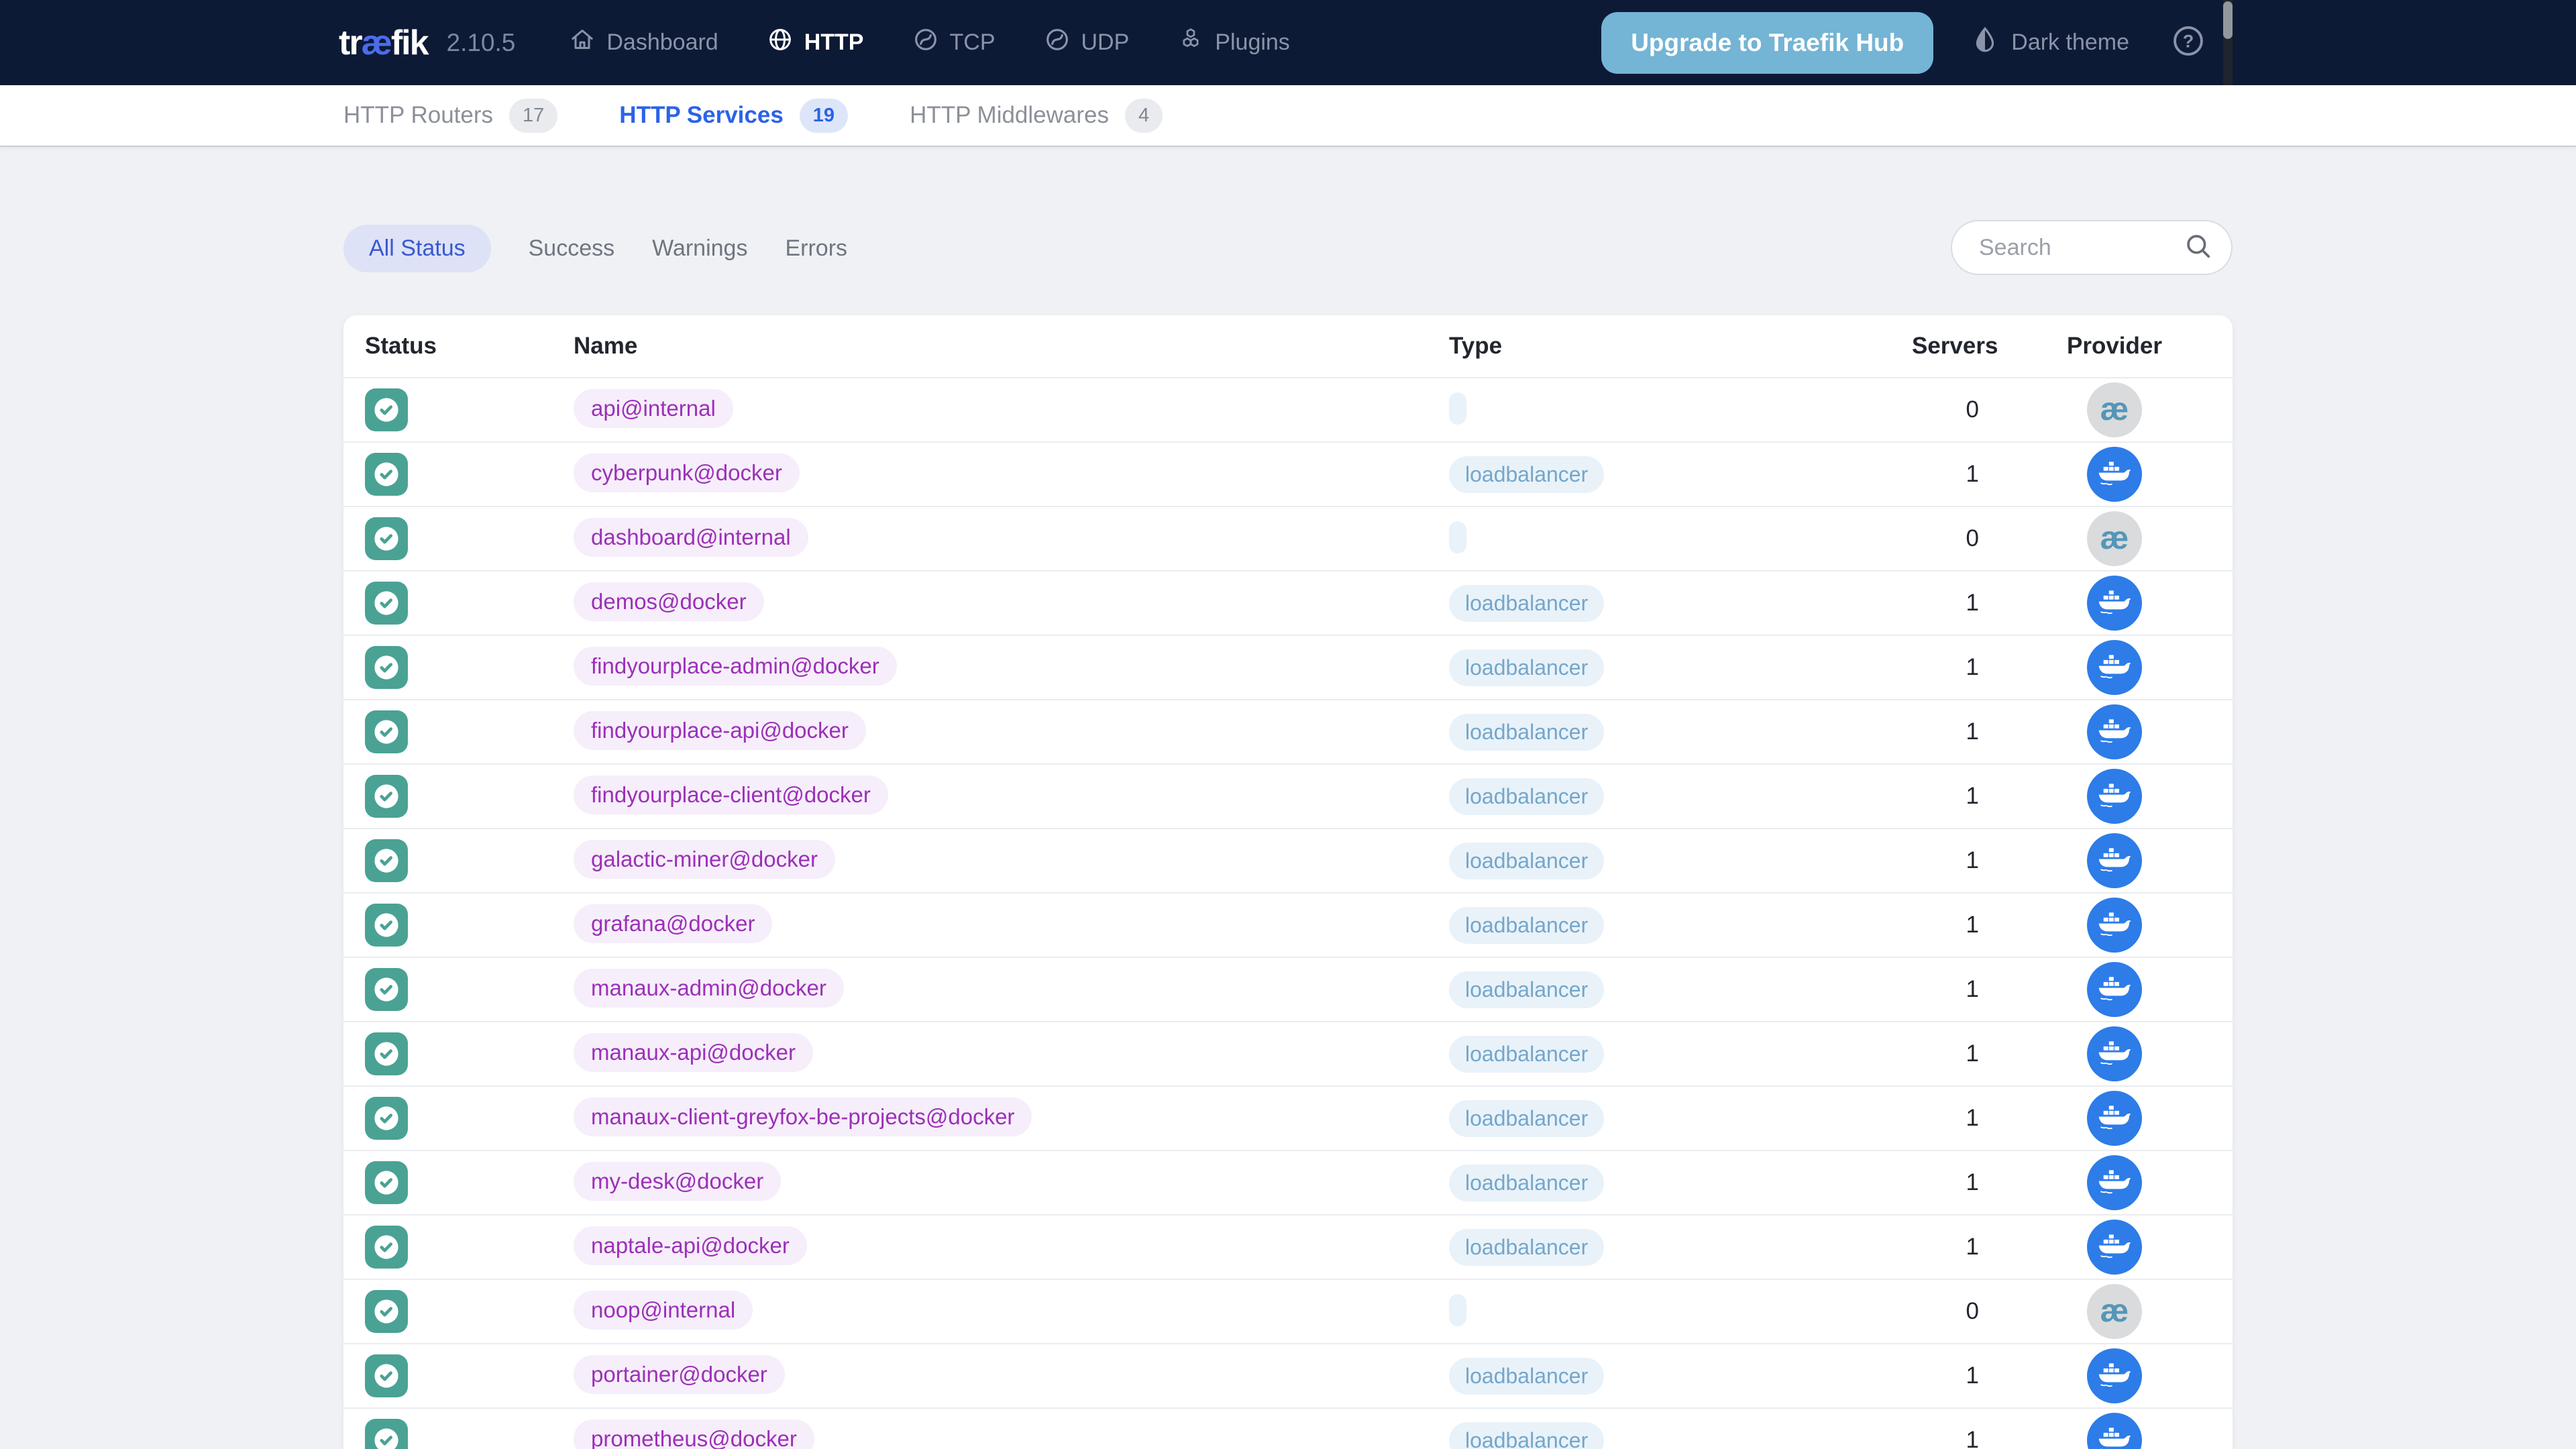  I want to click on name-cell: findyourplace-api@docker, so click(1011, 731).